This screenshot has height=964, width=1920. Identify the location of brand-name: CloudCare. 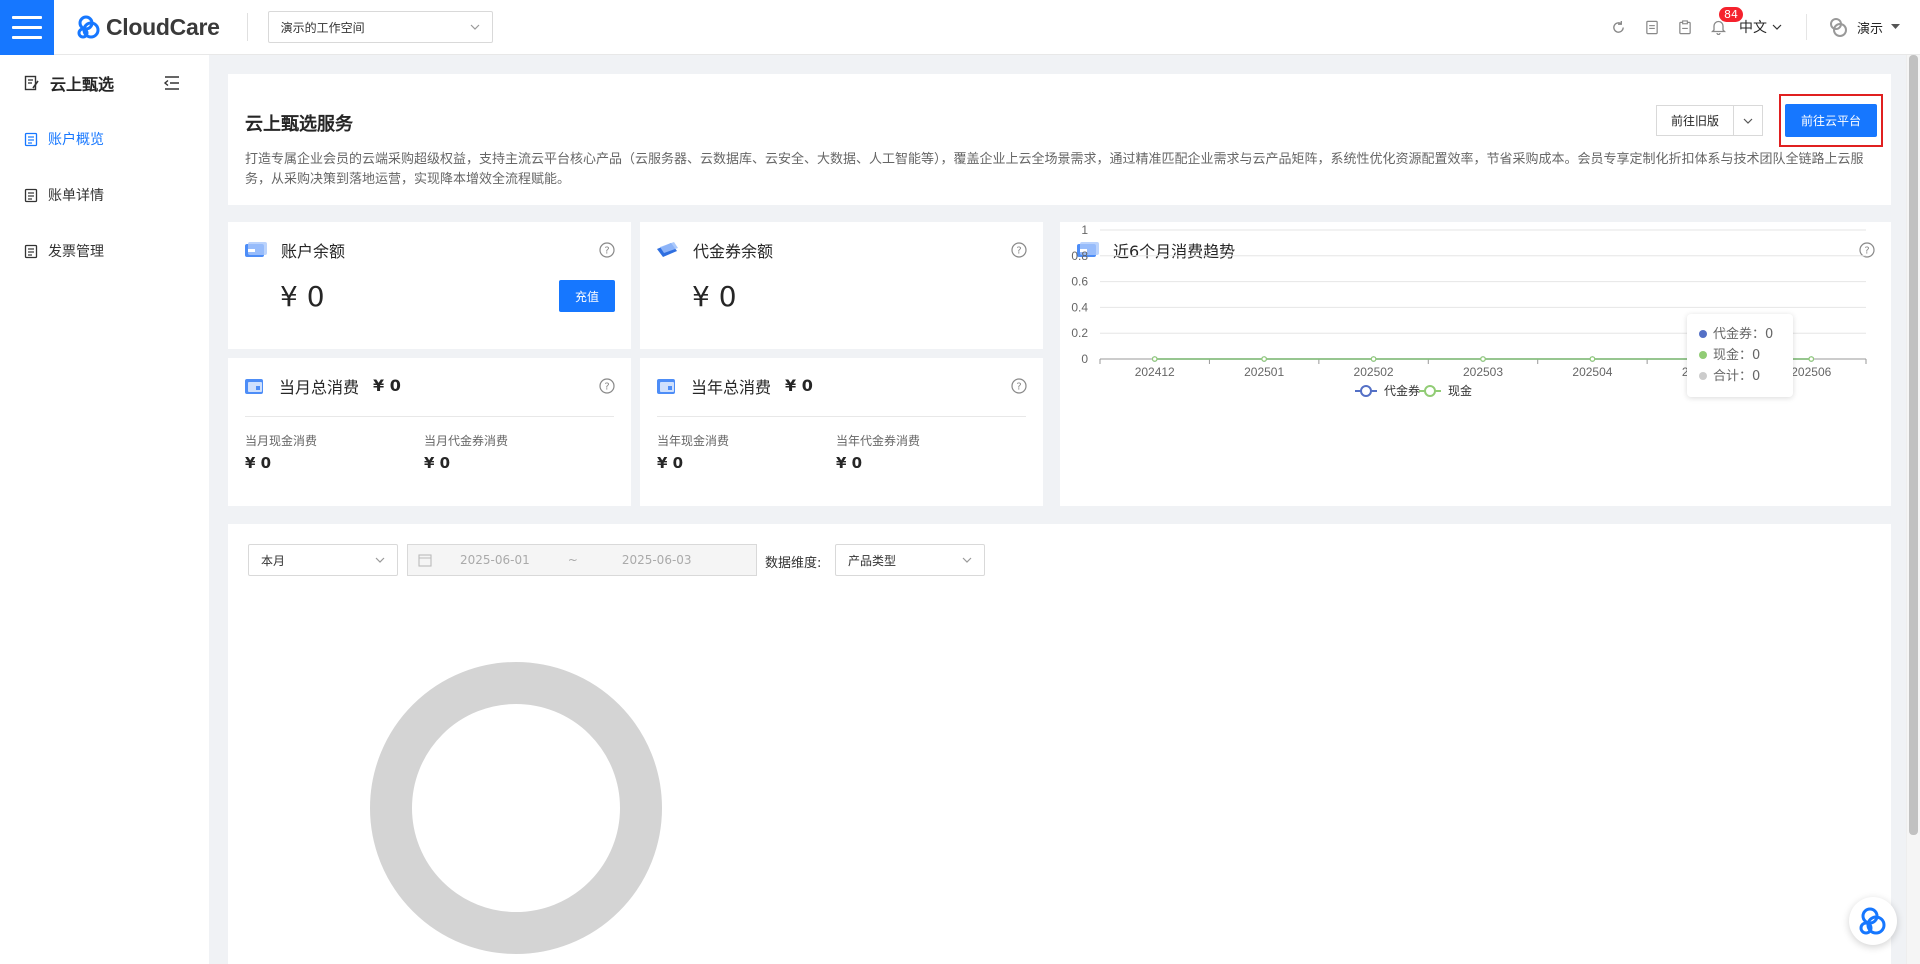
(163, 26).